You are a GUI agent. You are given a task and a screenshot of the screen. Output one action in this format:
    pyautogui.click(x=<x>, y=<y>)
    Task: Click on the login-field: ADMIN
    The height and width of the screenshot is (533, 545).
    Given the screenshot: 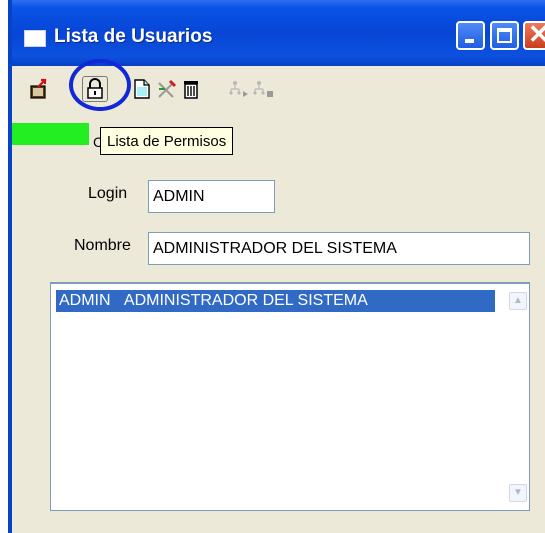 What is the action you would take?
    pyautogui.click(x=211, y=196)
    